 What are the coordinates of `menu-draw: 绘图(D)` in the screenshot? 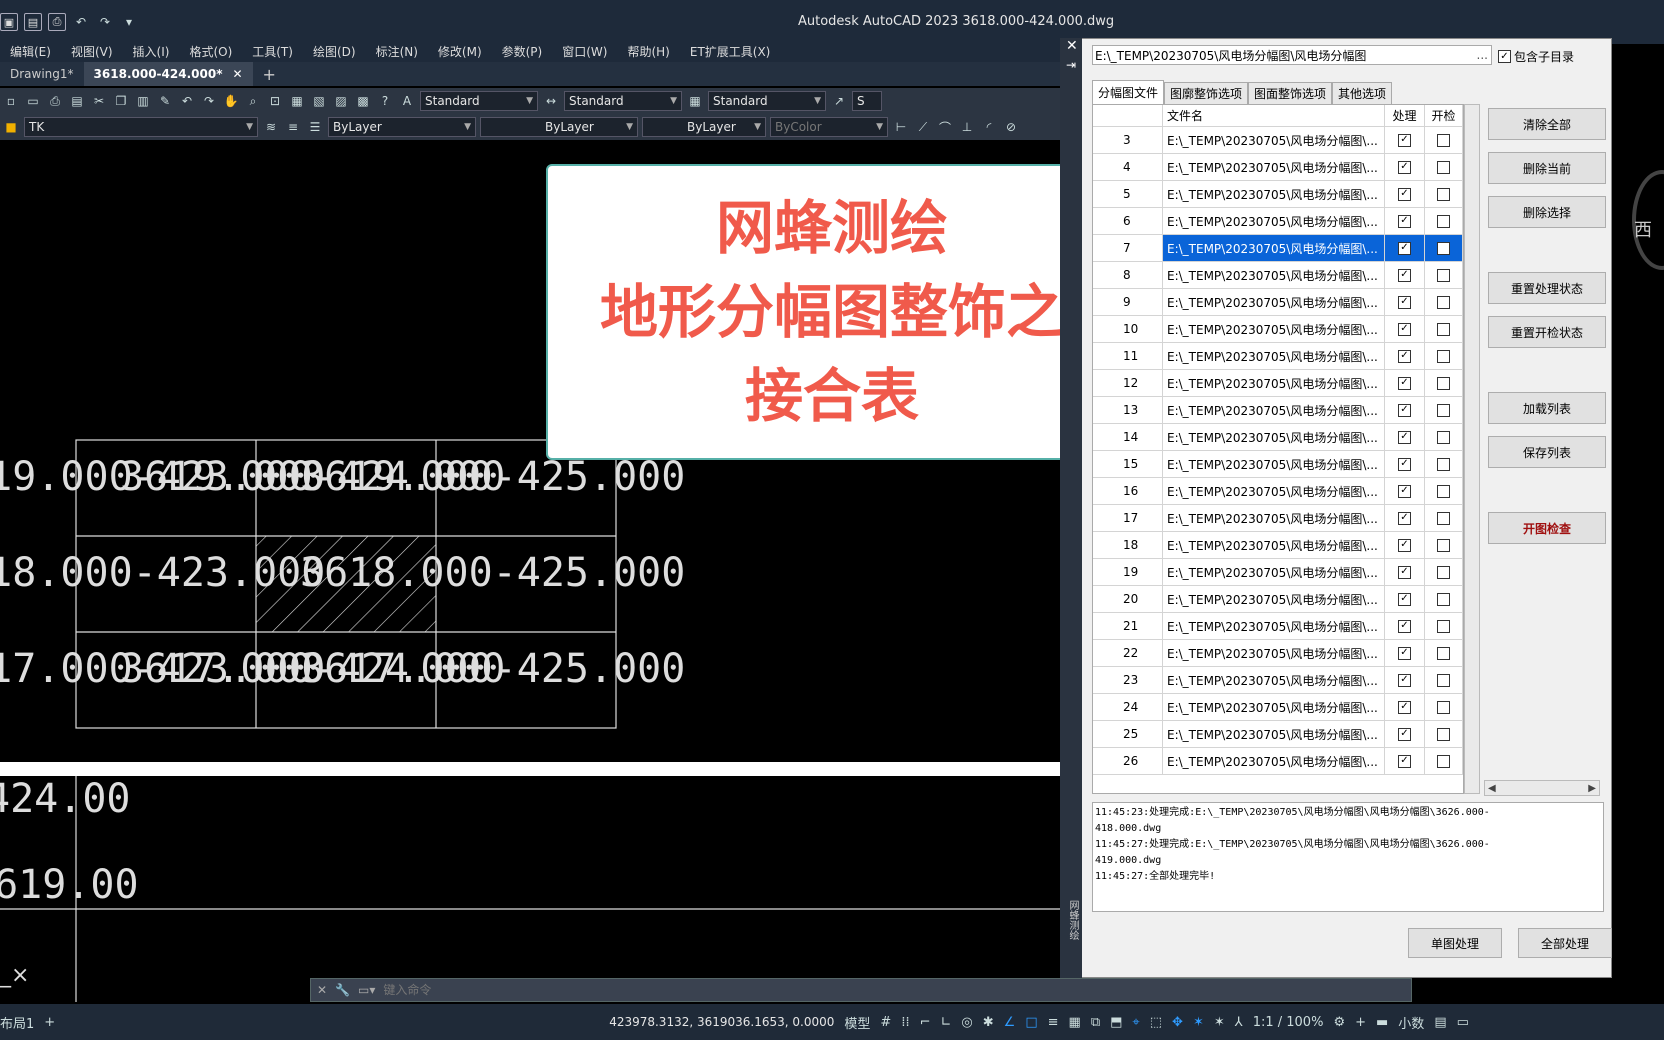 It's located at (334, 51).